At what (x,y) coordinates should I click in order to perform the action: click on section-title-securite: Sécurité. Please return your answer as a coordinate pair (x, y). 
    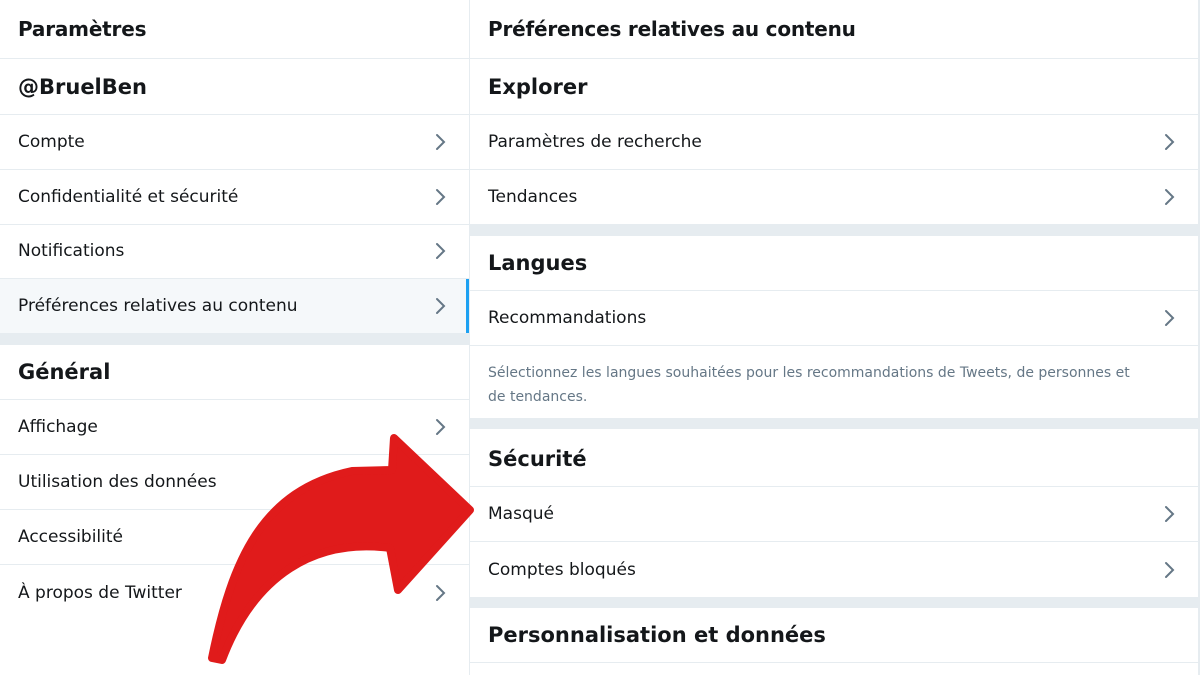
    Looking at the image, I should click on (834, 459).